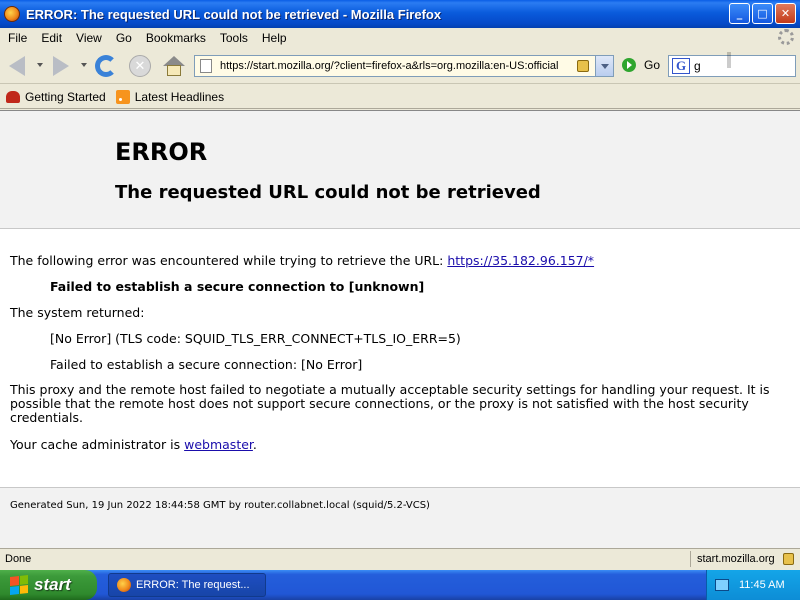  I want to click on stop-button: ✕, so click(140, 66).